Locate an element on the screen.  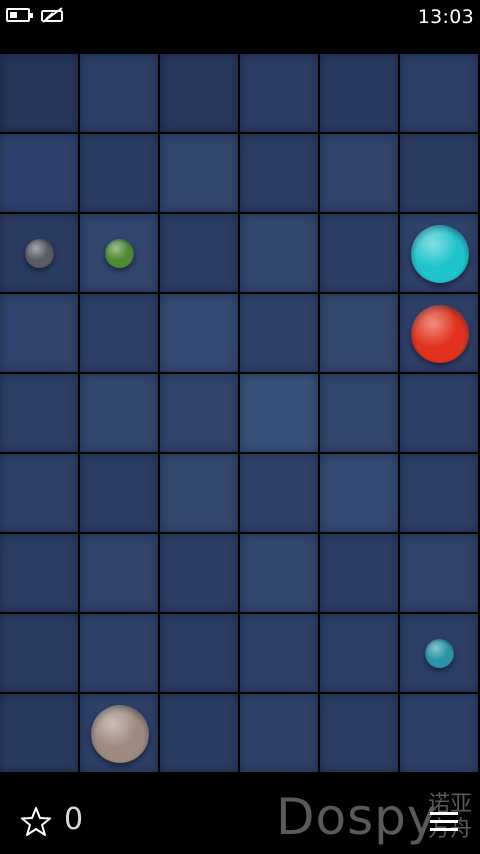
board-tile-r3-c3 is located at coordinates (279, 333).